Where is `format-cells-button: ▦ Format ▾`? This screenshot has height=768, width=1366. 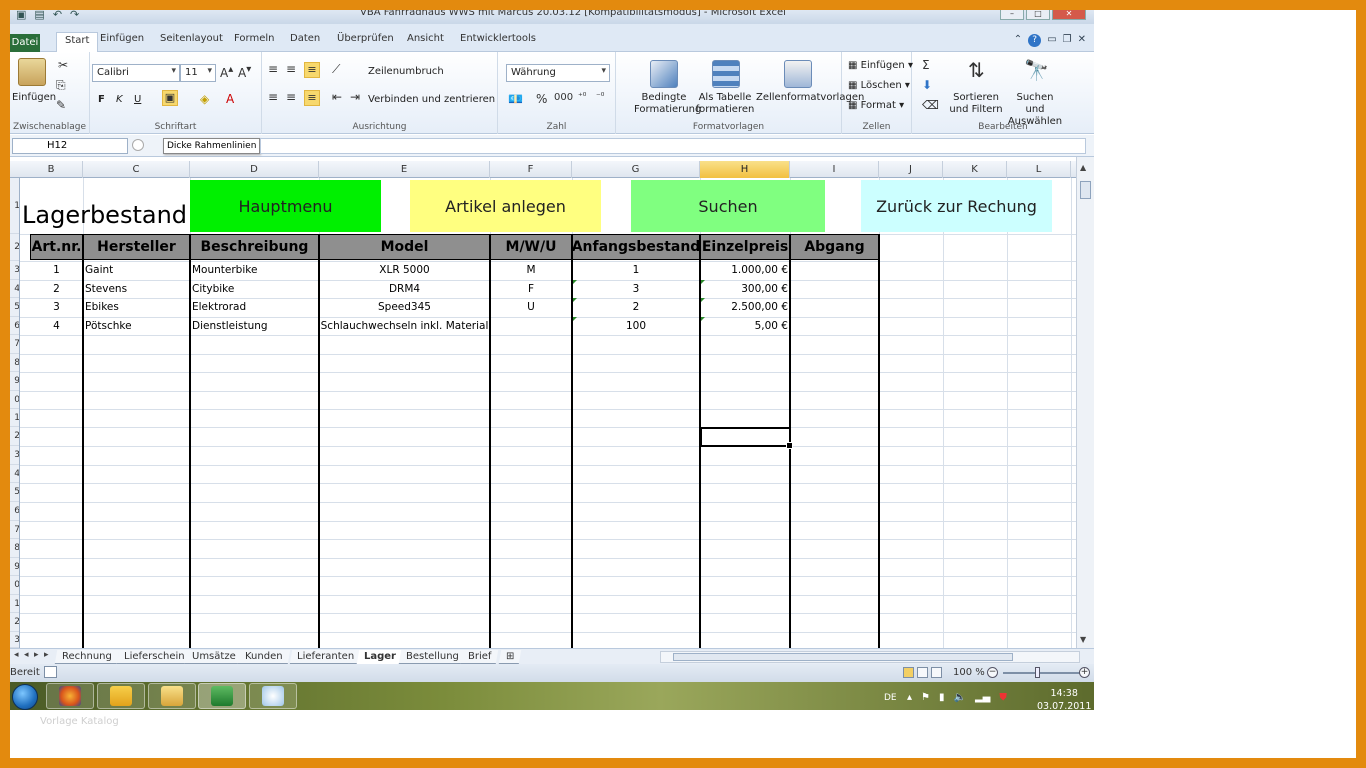 format-cells-button: ▦ Format ▾ is located at coordinates (876, 105).